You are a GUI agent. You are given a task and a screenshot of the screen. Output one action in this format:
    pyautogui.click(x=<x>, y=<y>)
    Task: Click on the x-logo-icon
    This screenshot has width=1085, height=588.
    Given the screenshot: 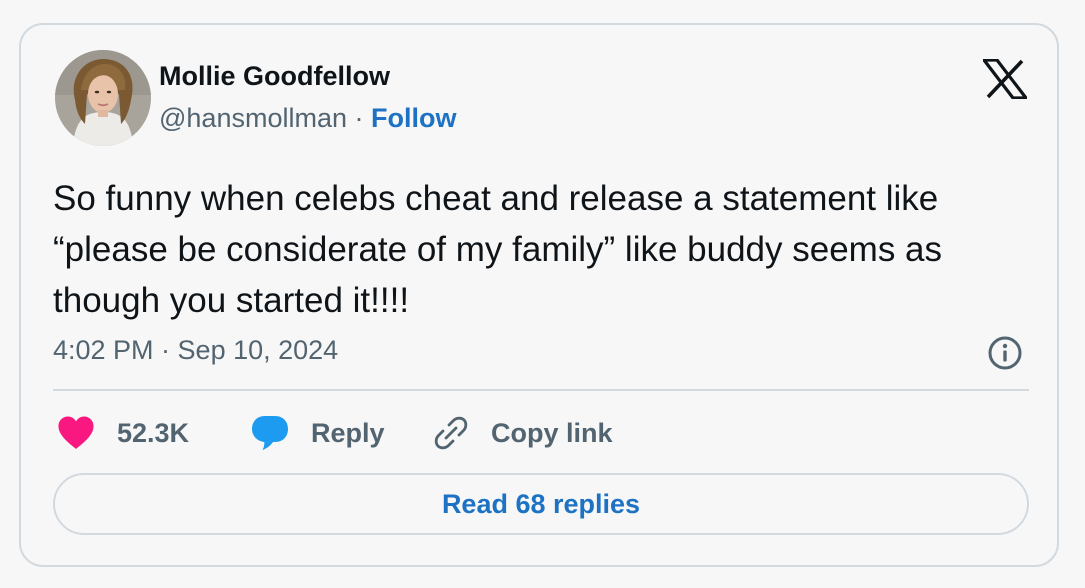 What is the action you would take?
    pyautogui.click(x=1005, y=79)
    